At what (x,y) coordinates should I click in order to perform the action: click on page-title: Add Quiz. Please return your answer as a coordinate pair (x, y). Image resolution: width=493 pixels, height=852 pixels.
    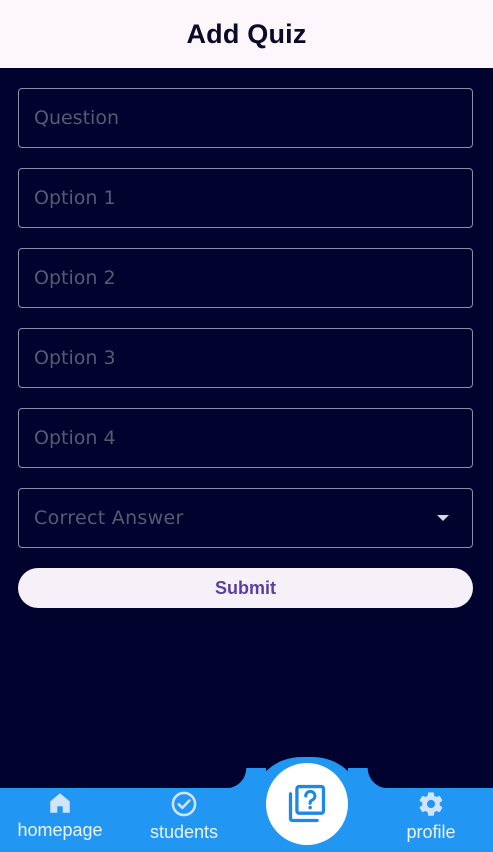
    Looking at the image, I should click on (246, 33).